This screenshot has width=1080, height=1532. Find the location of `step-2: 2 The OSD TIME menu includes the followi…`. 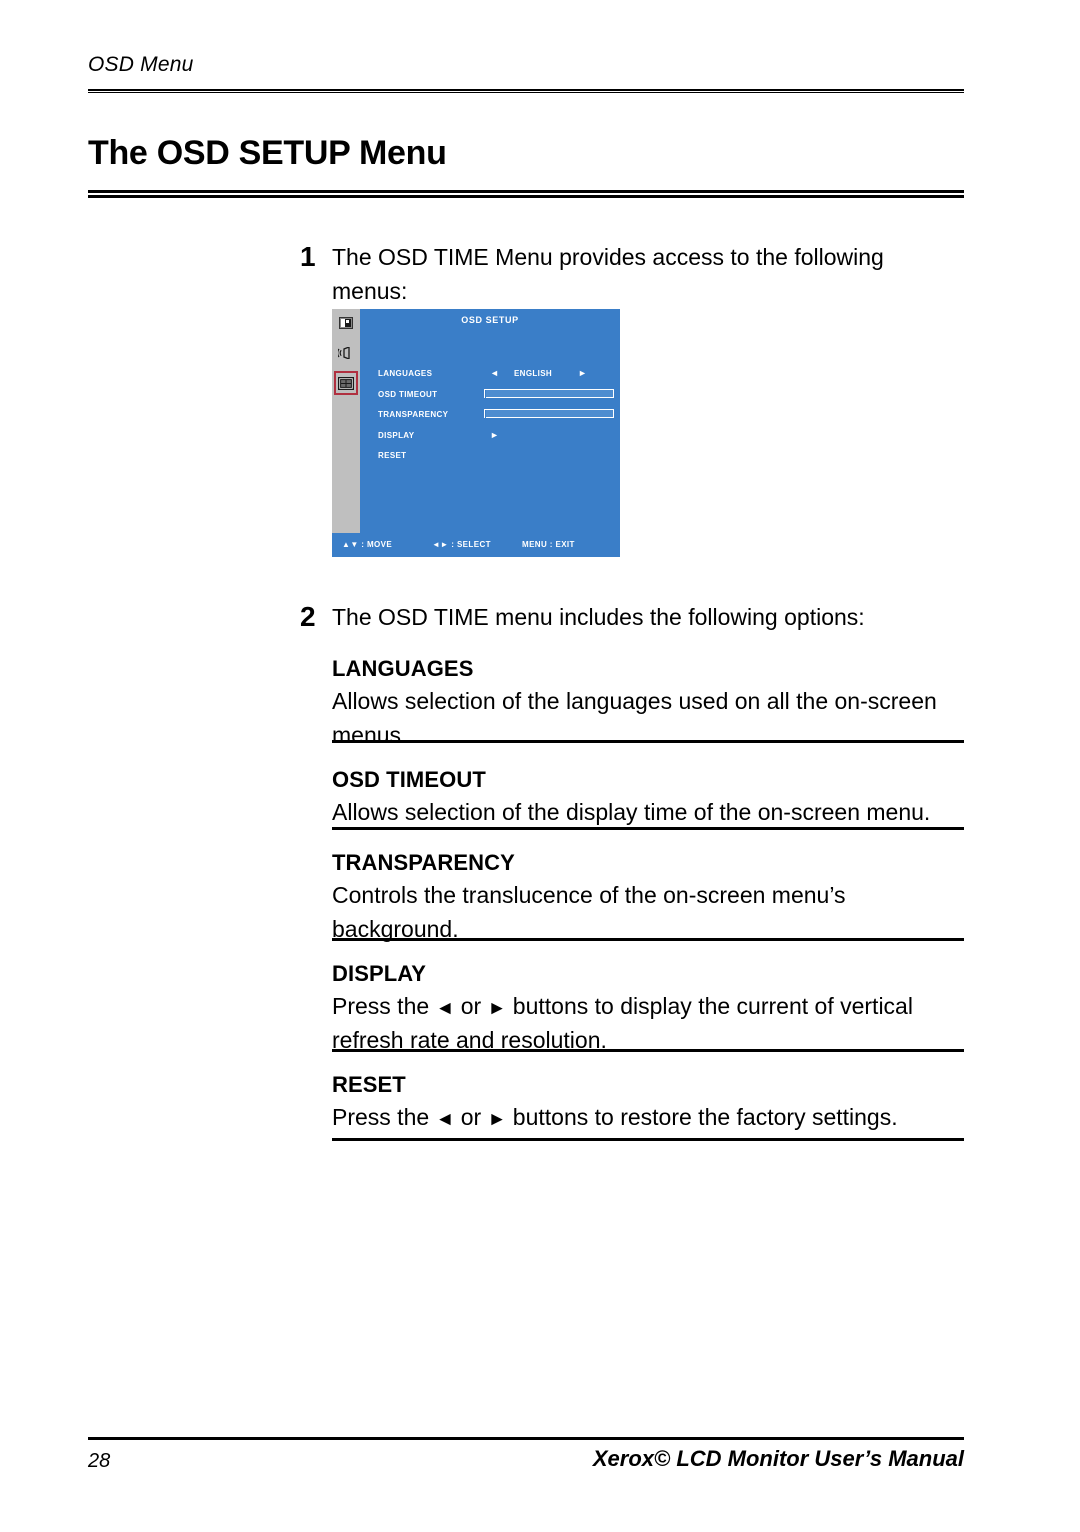

step-2: 2 The OSD TIME menu includes the followi… is located at coordinates (632, 617).